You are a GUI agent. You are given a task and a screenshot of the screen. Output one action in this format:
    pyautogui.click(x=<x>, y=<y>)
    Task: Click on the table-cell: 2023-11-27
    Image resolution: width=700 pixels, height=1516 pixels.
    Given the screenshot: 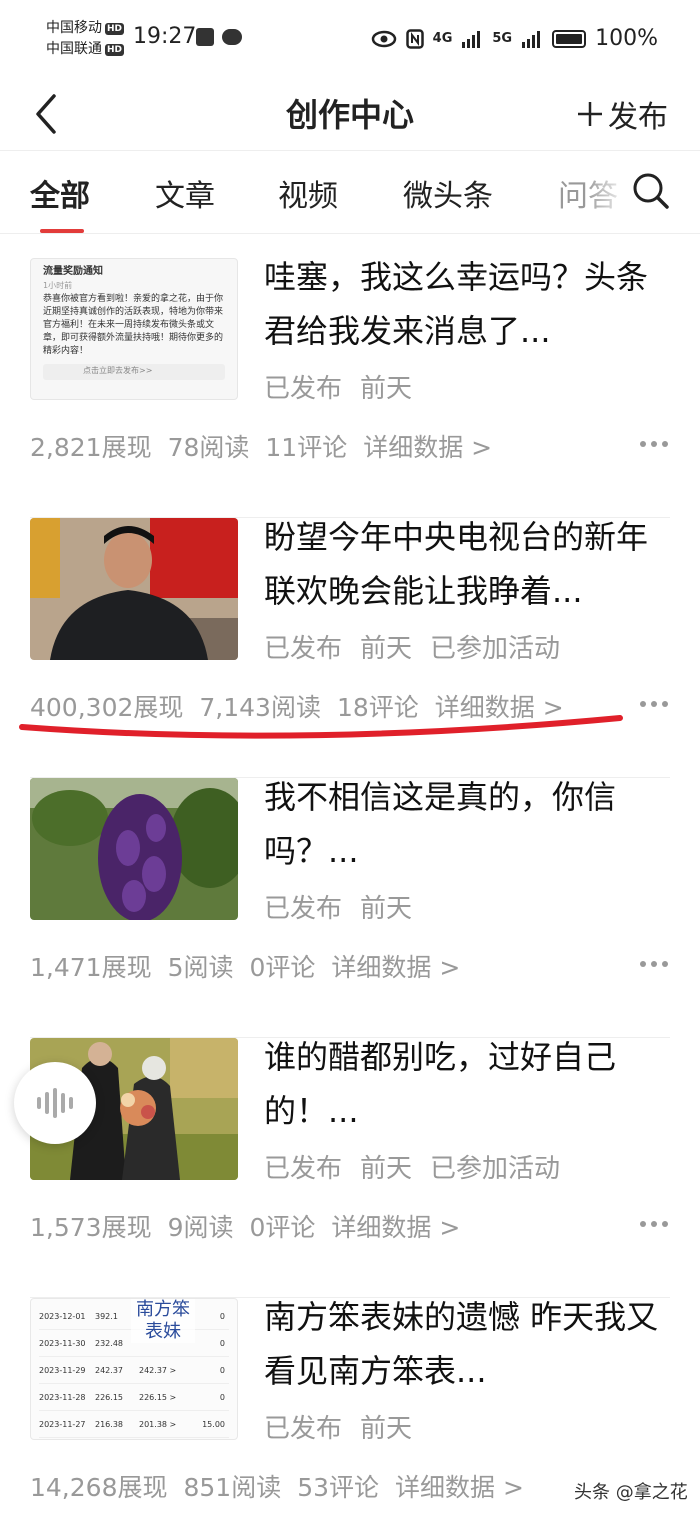 What is the action you would take?
    pyautogui.click(x=62, y=1424)
    